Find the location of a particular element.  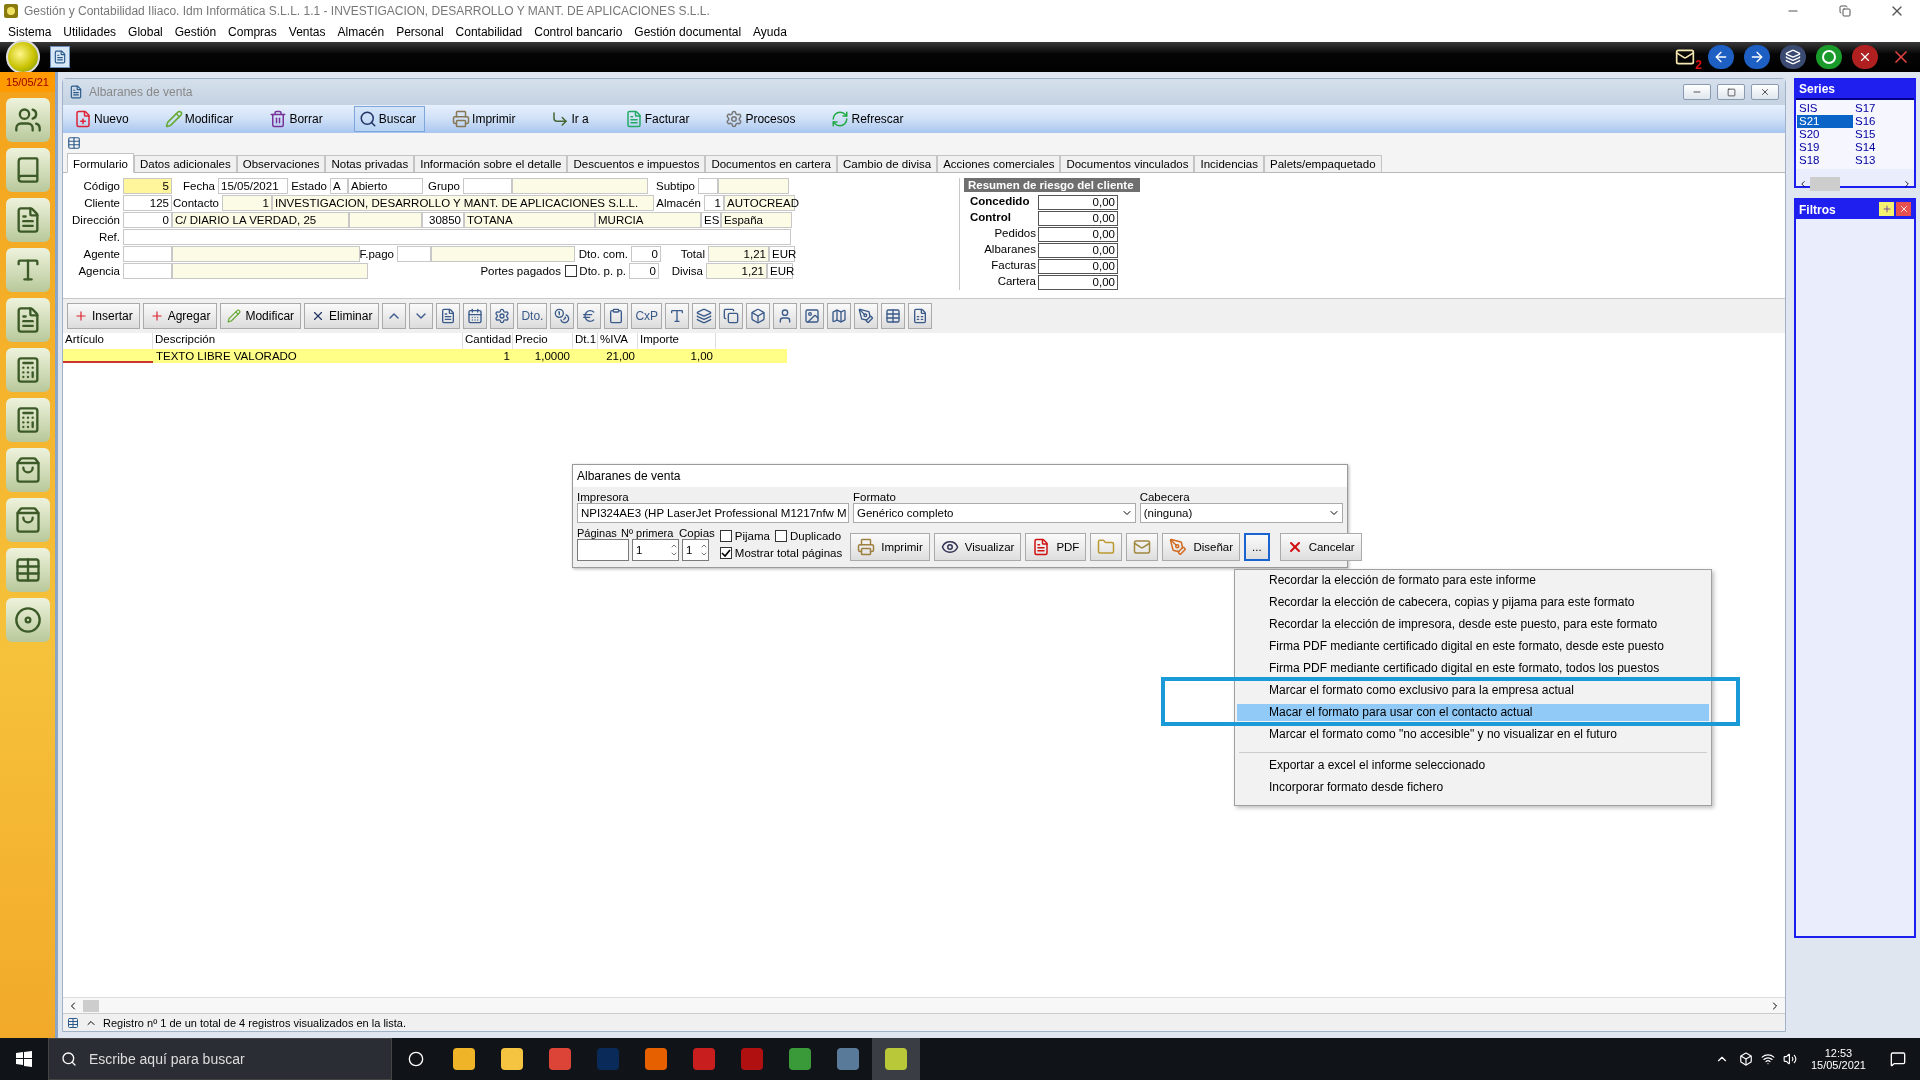

select-field: NPI324AE3 (HP LaserJet Professional M1217nfw M is located at coordinates (713, 513).